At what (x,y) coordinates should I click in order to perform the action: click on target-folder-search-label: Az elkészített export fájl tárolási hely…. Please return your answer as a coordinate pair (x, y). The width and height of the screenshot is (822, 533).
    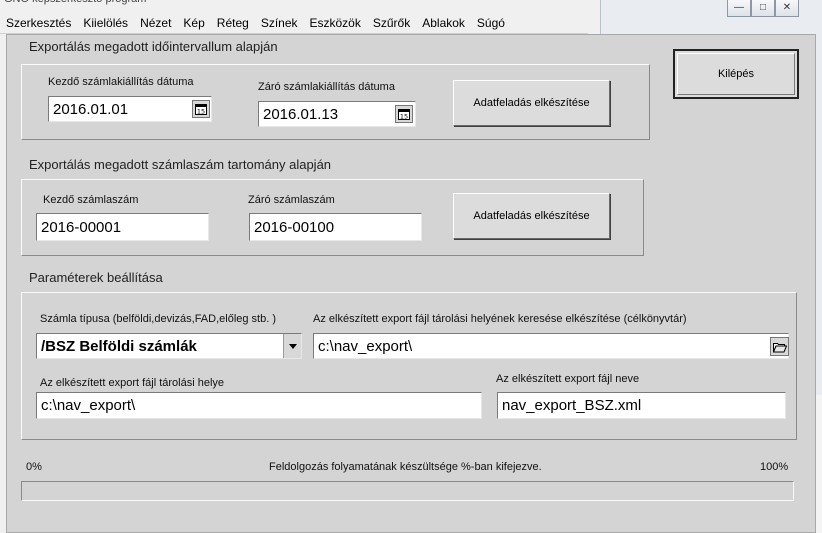
    Looking at the image, I should click on (500, 319).